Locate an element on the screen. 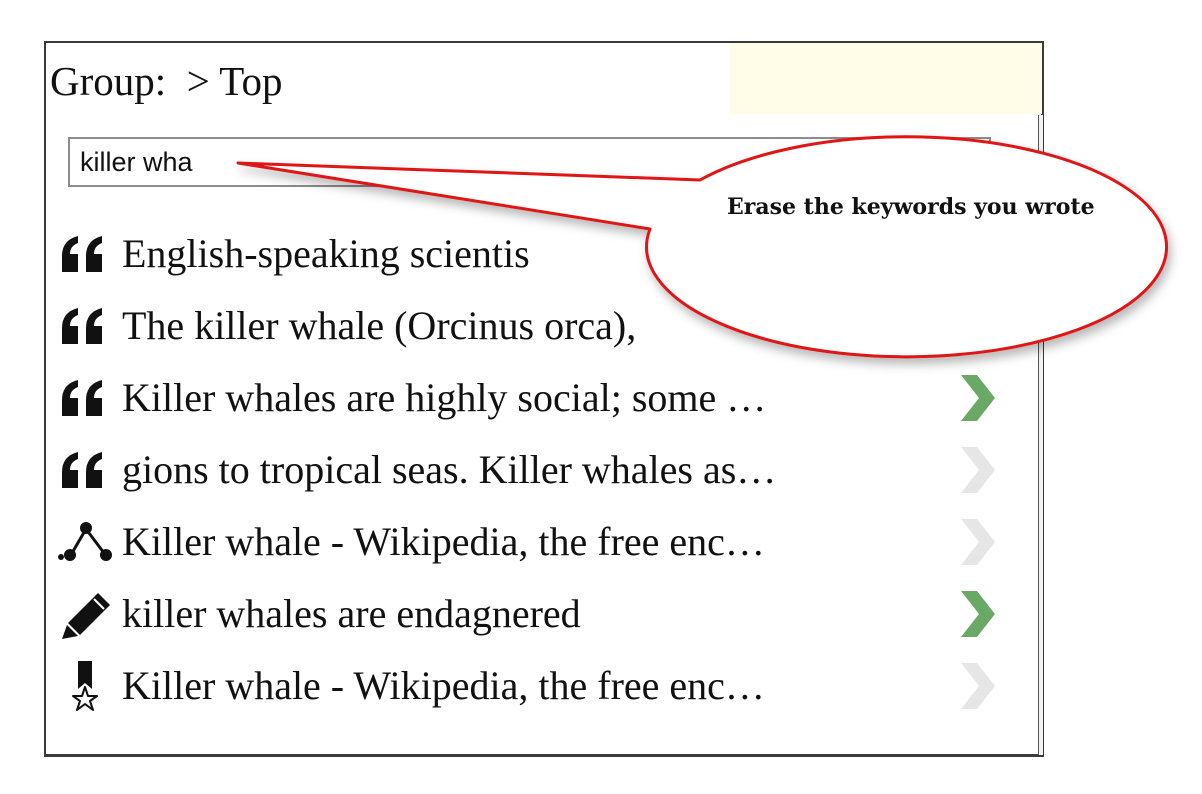 The width and height of the screenshot is (1202, 794). result-text: English-speaking scientis is located at coordinates (326, 253).